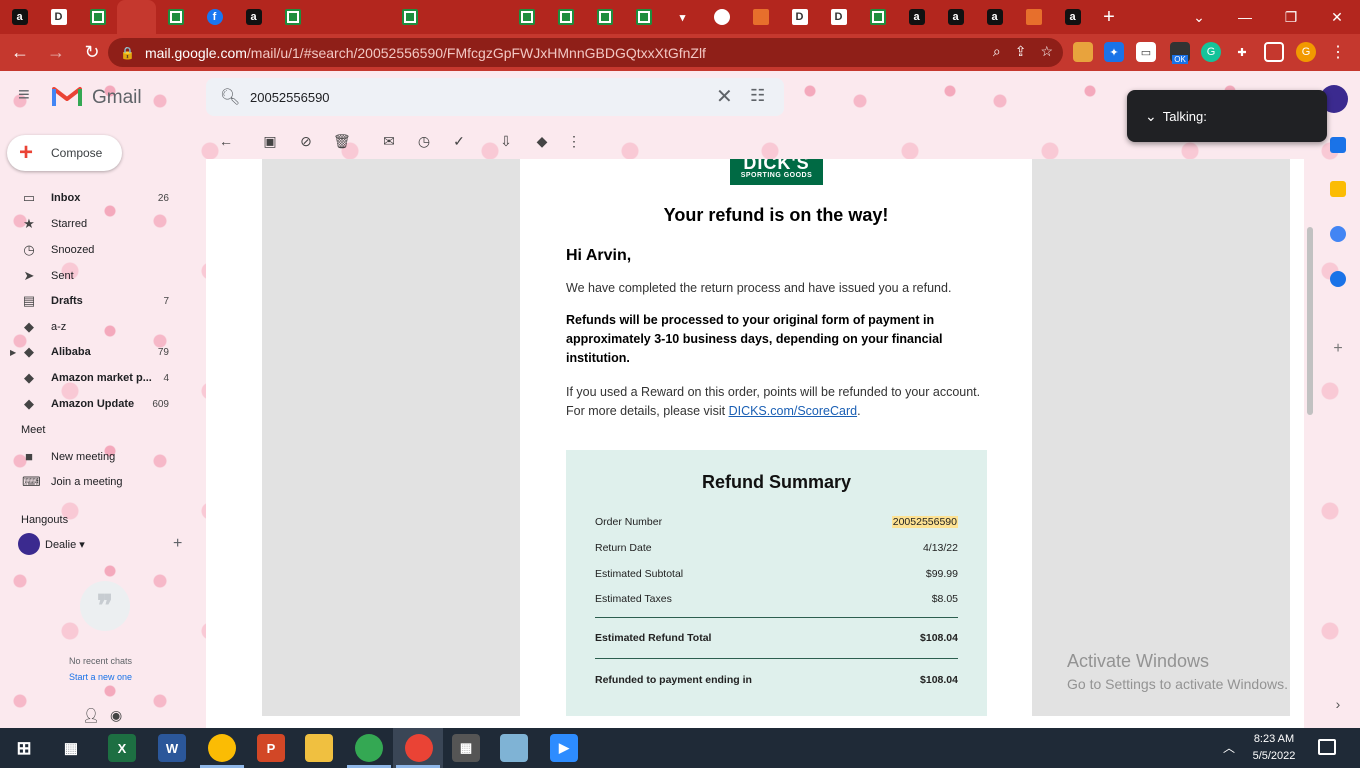  What do you see at coordinates (226, 141) in the screenshot?
I see `back-arrow-icon: ←` at bounding box center [226, 141].